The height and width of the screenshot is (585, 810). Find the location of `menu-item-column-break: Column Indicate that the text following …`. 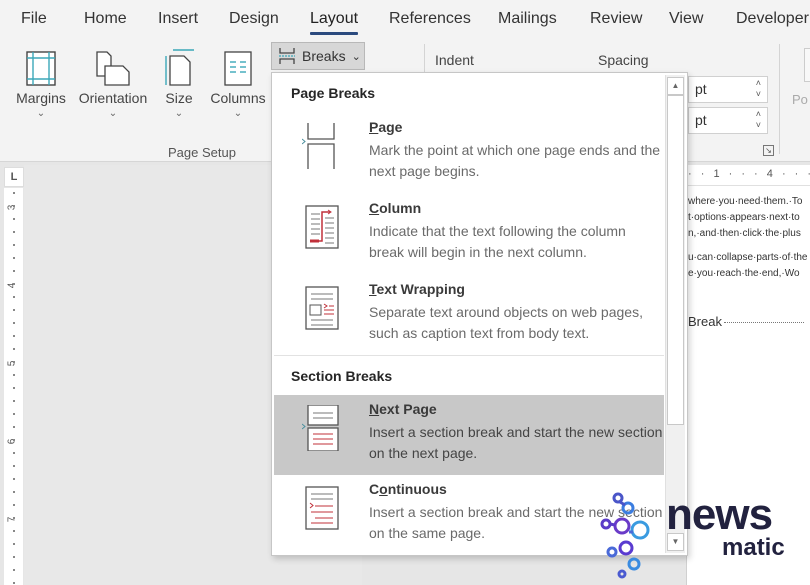

menu-item-column-break: Column Indicate that the text following … is located at coordinates (469, 234).